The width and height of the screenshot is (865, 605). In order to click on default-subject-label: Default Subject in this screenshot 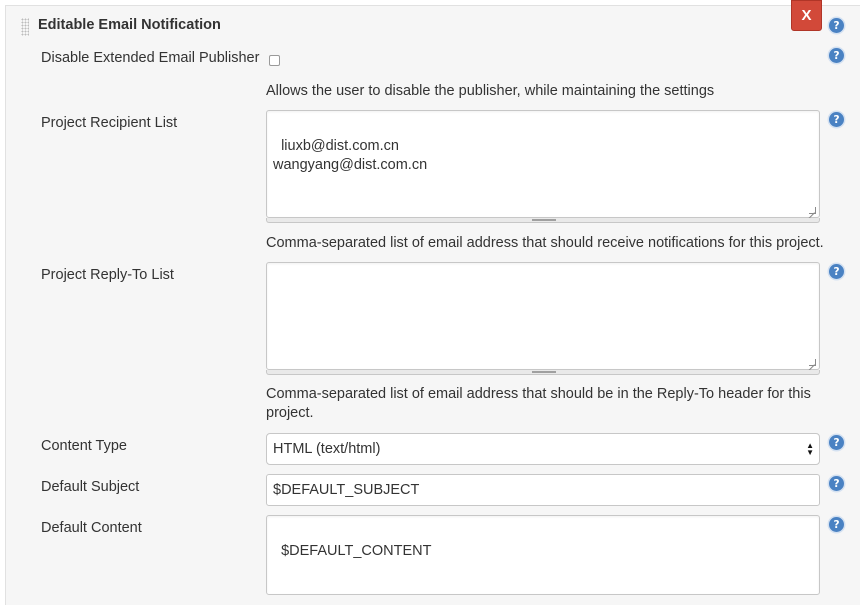, I will do `click(90, 487)`.